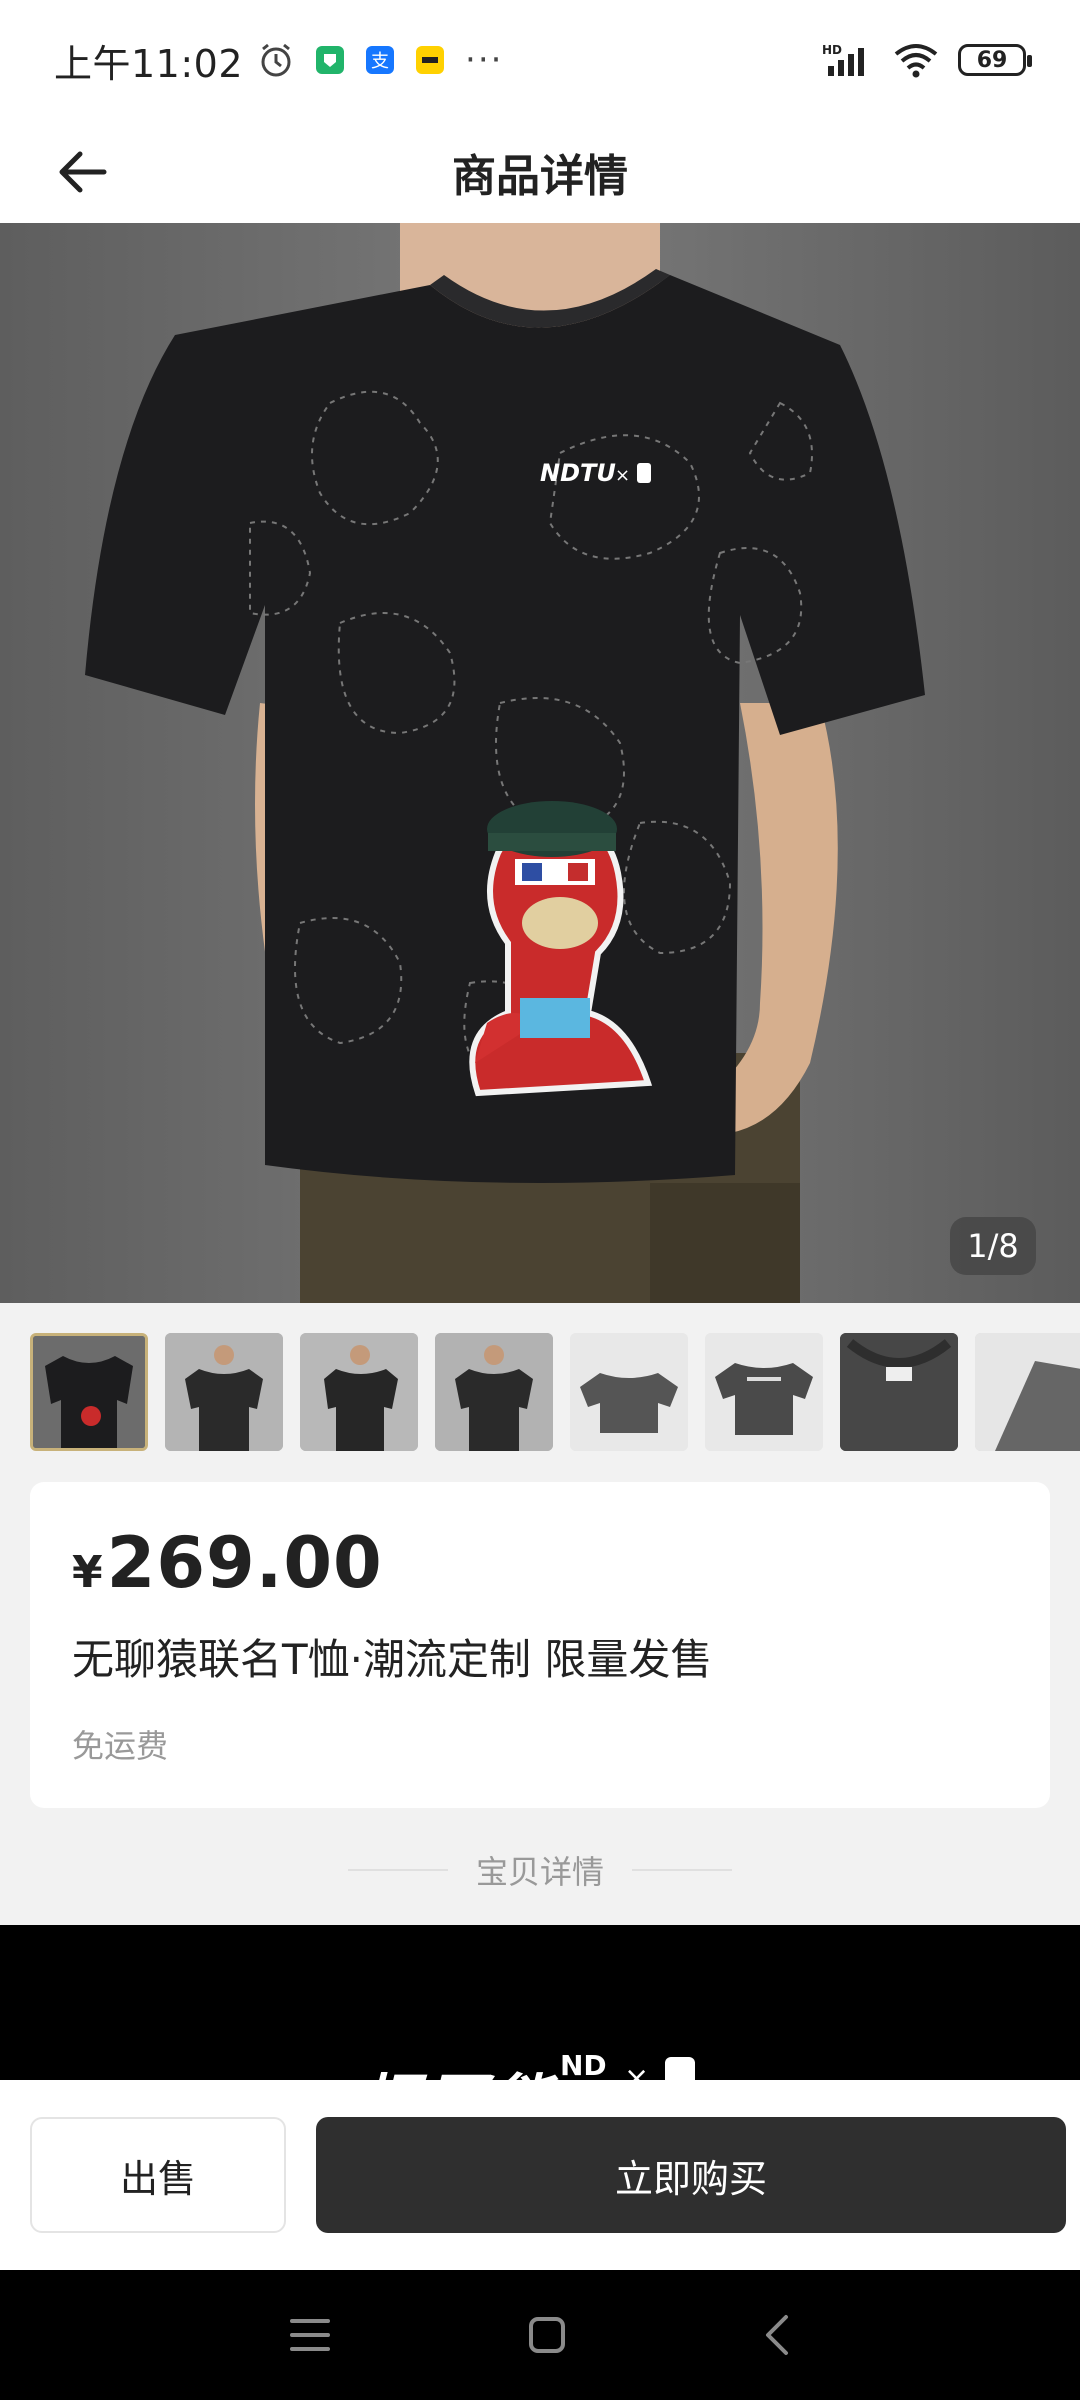 The width and height of the screenshot is (1080, 2400). I want to click on back-button, so click(82, 172).